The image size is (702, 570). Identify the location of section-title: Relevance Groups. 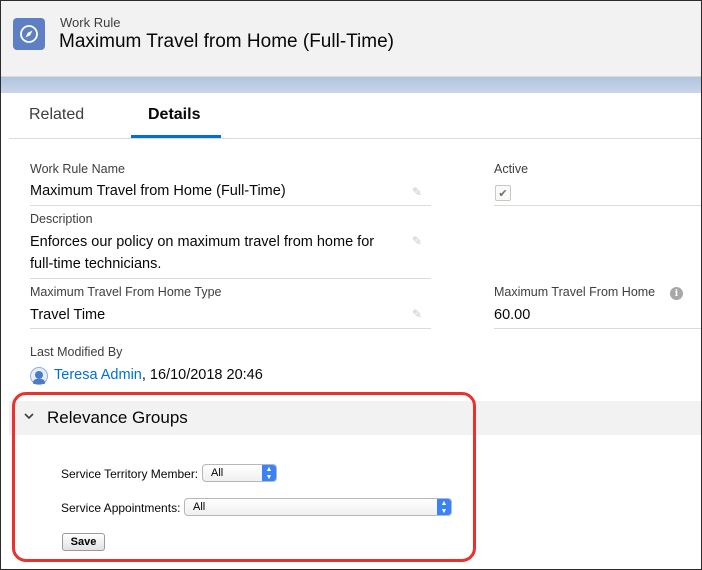
(117, 417).